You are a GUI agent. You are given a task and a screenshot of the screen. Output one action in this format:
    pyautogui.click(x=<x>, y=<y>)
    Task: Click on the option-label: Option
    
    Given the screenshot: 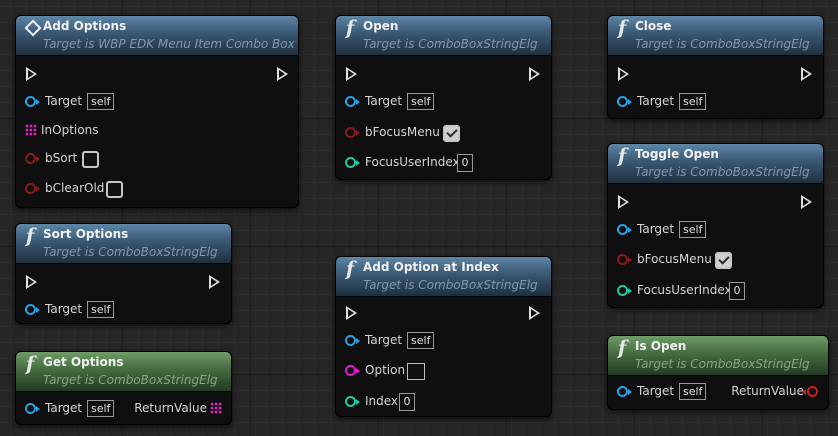 What is the action you would take?
    pyautogui.click(x=385, y=370)
    